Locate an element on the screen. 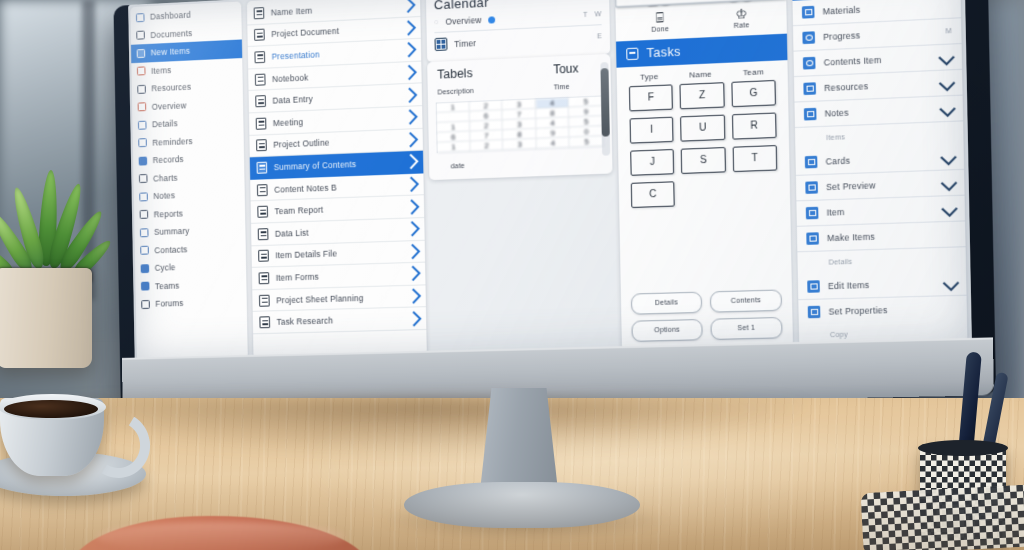  task-tile: J is located at coordinates (652, 162).